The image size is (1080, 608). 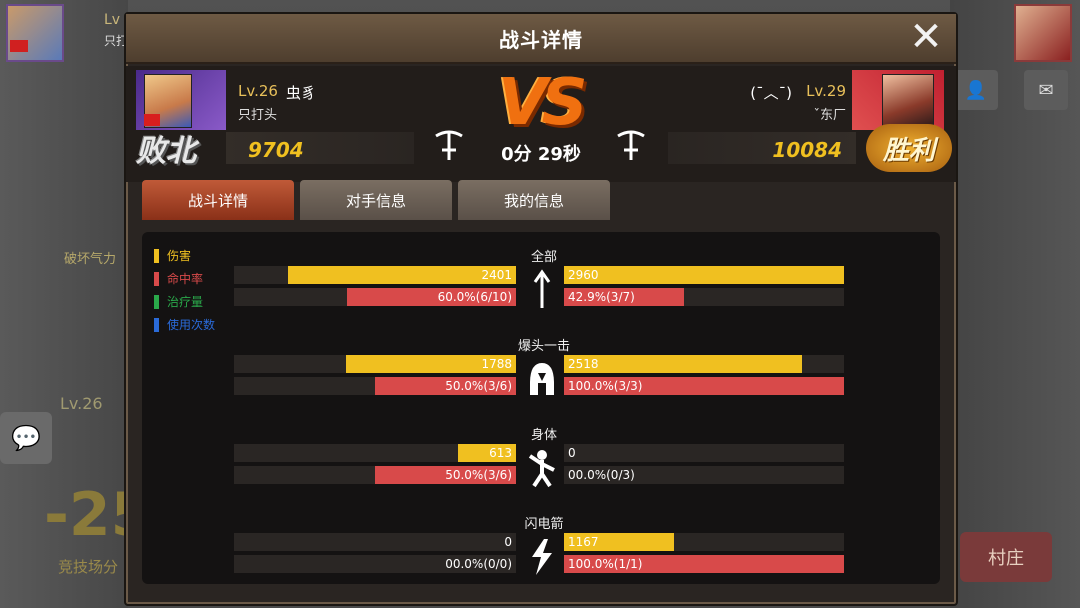 I want to click on legend-label: 治疗量, so click(x=185, y=302).